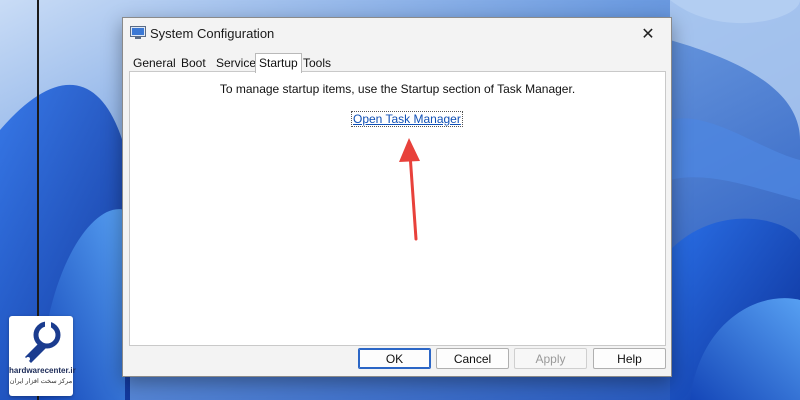  What do you see at coordinates (42, 370) in the screenshot?
I see `watermark-name: hardwarecenter.ir` at bounding box center [42, 370].